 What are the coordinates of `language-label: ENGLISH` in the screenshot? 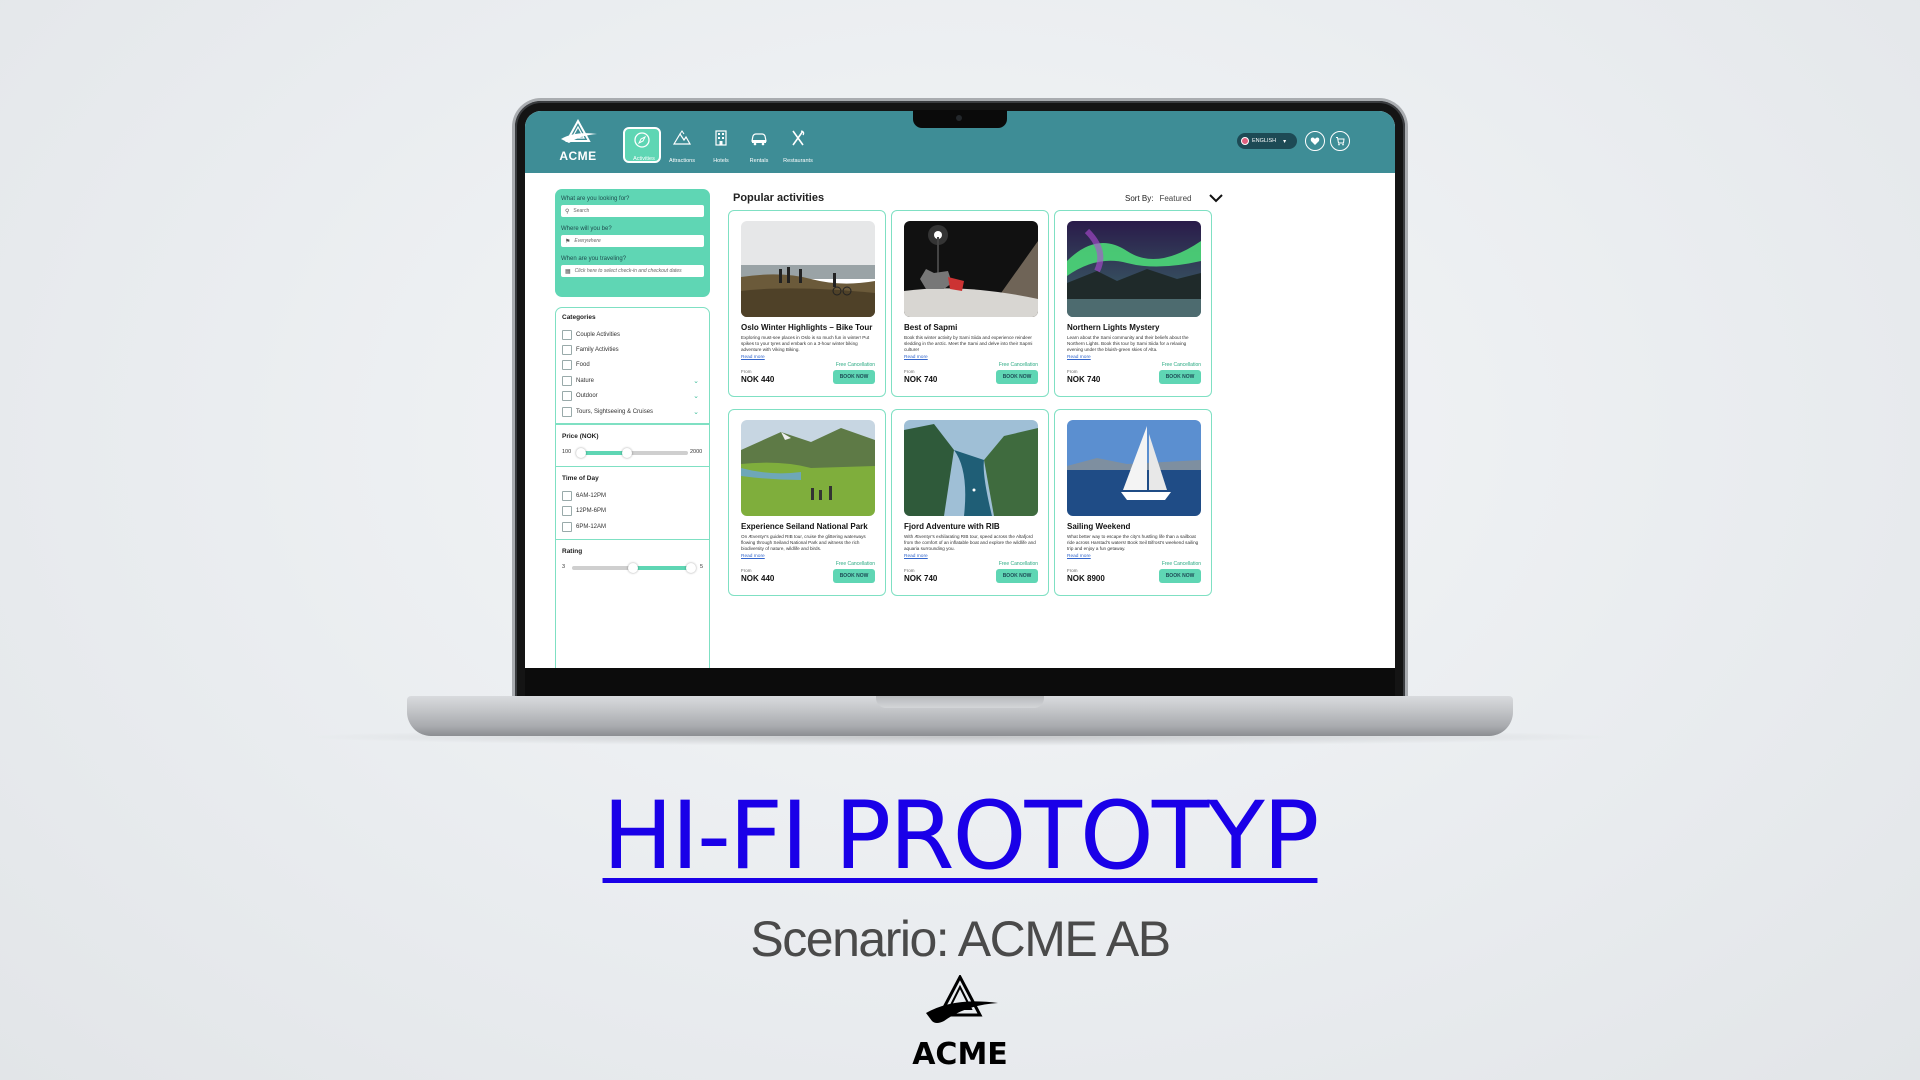 It's located at (1264, 141).